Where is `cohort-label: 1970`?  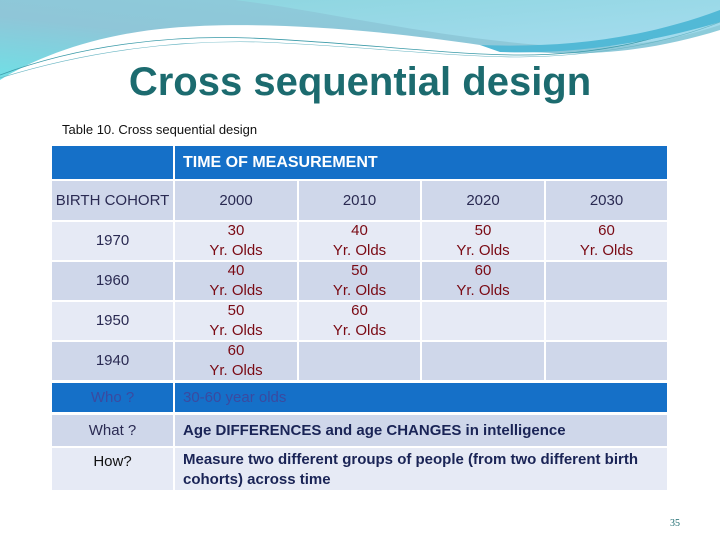 cohort-label: 1970 is located at coordinates (112, 241).